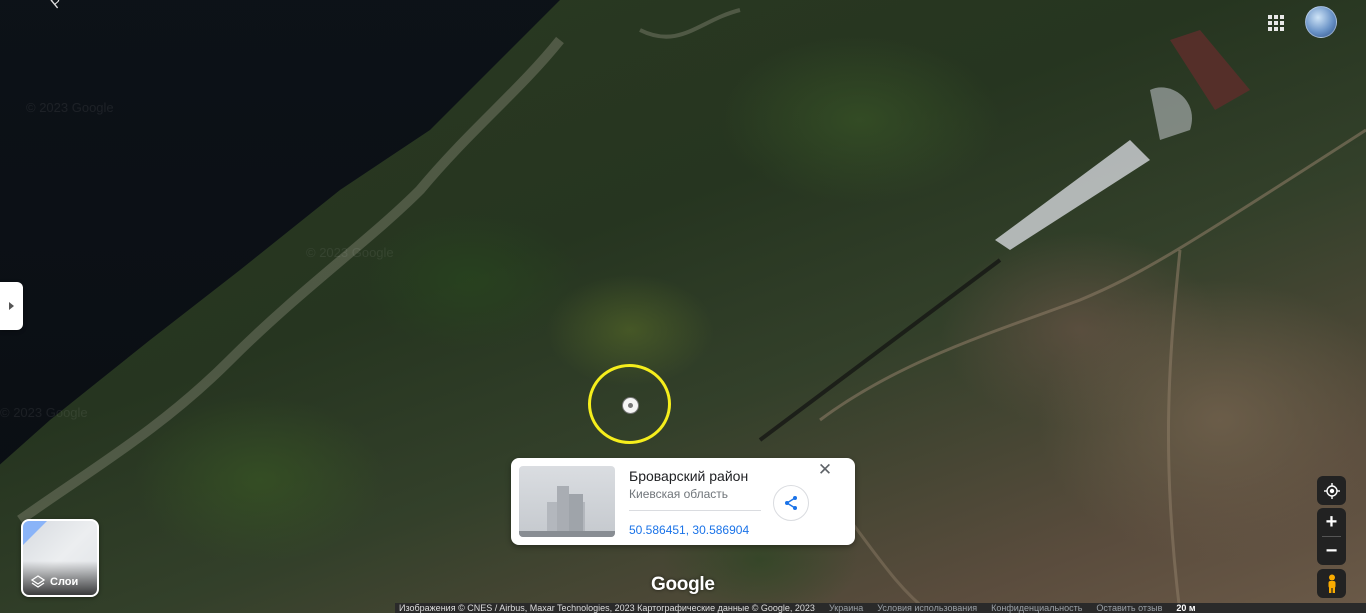 The width and height of the screenshot is (1366, 613). I want to click on place-coordinates-link: 50.586451, 30.586904, so click(689, 530).